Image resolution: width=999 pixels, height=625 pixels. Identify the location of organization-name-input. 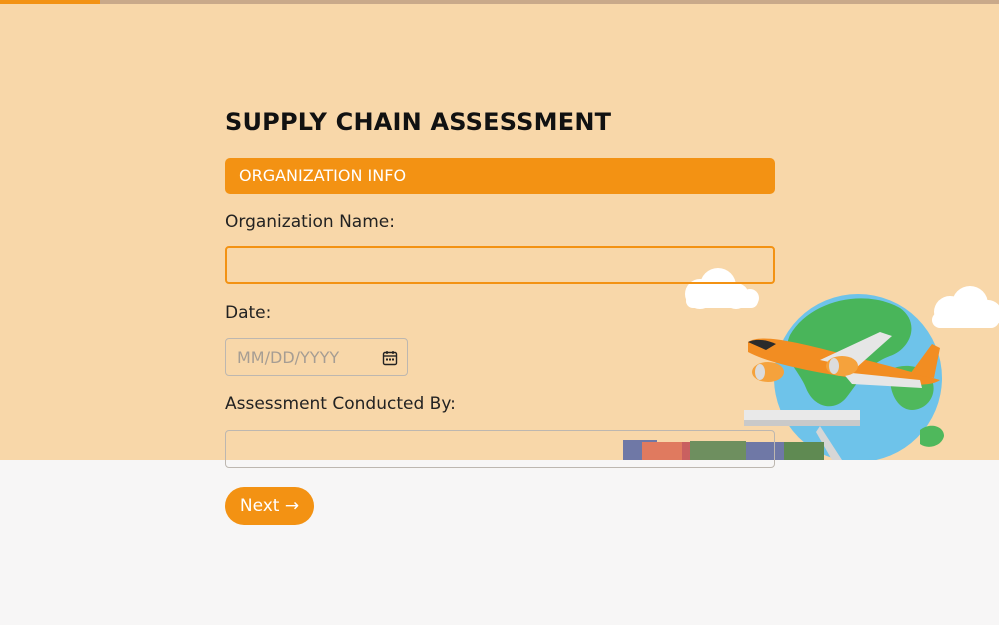
(500, 265).